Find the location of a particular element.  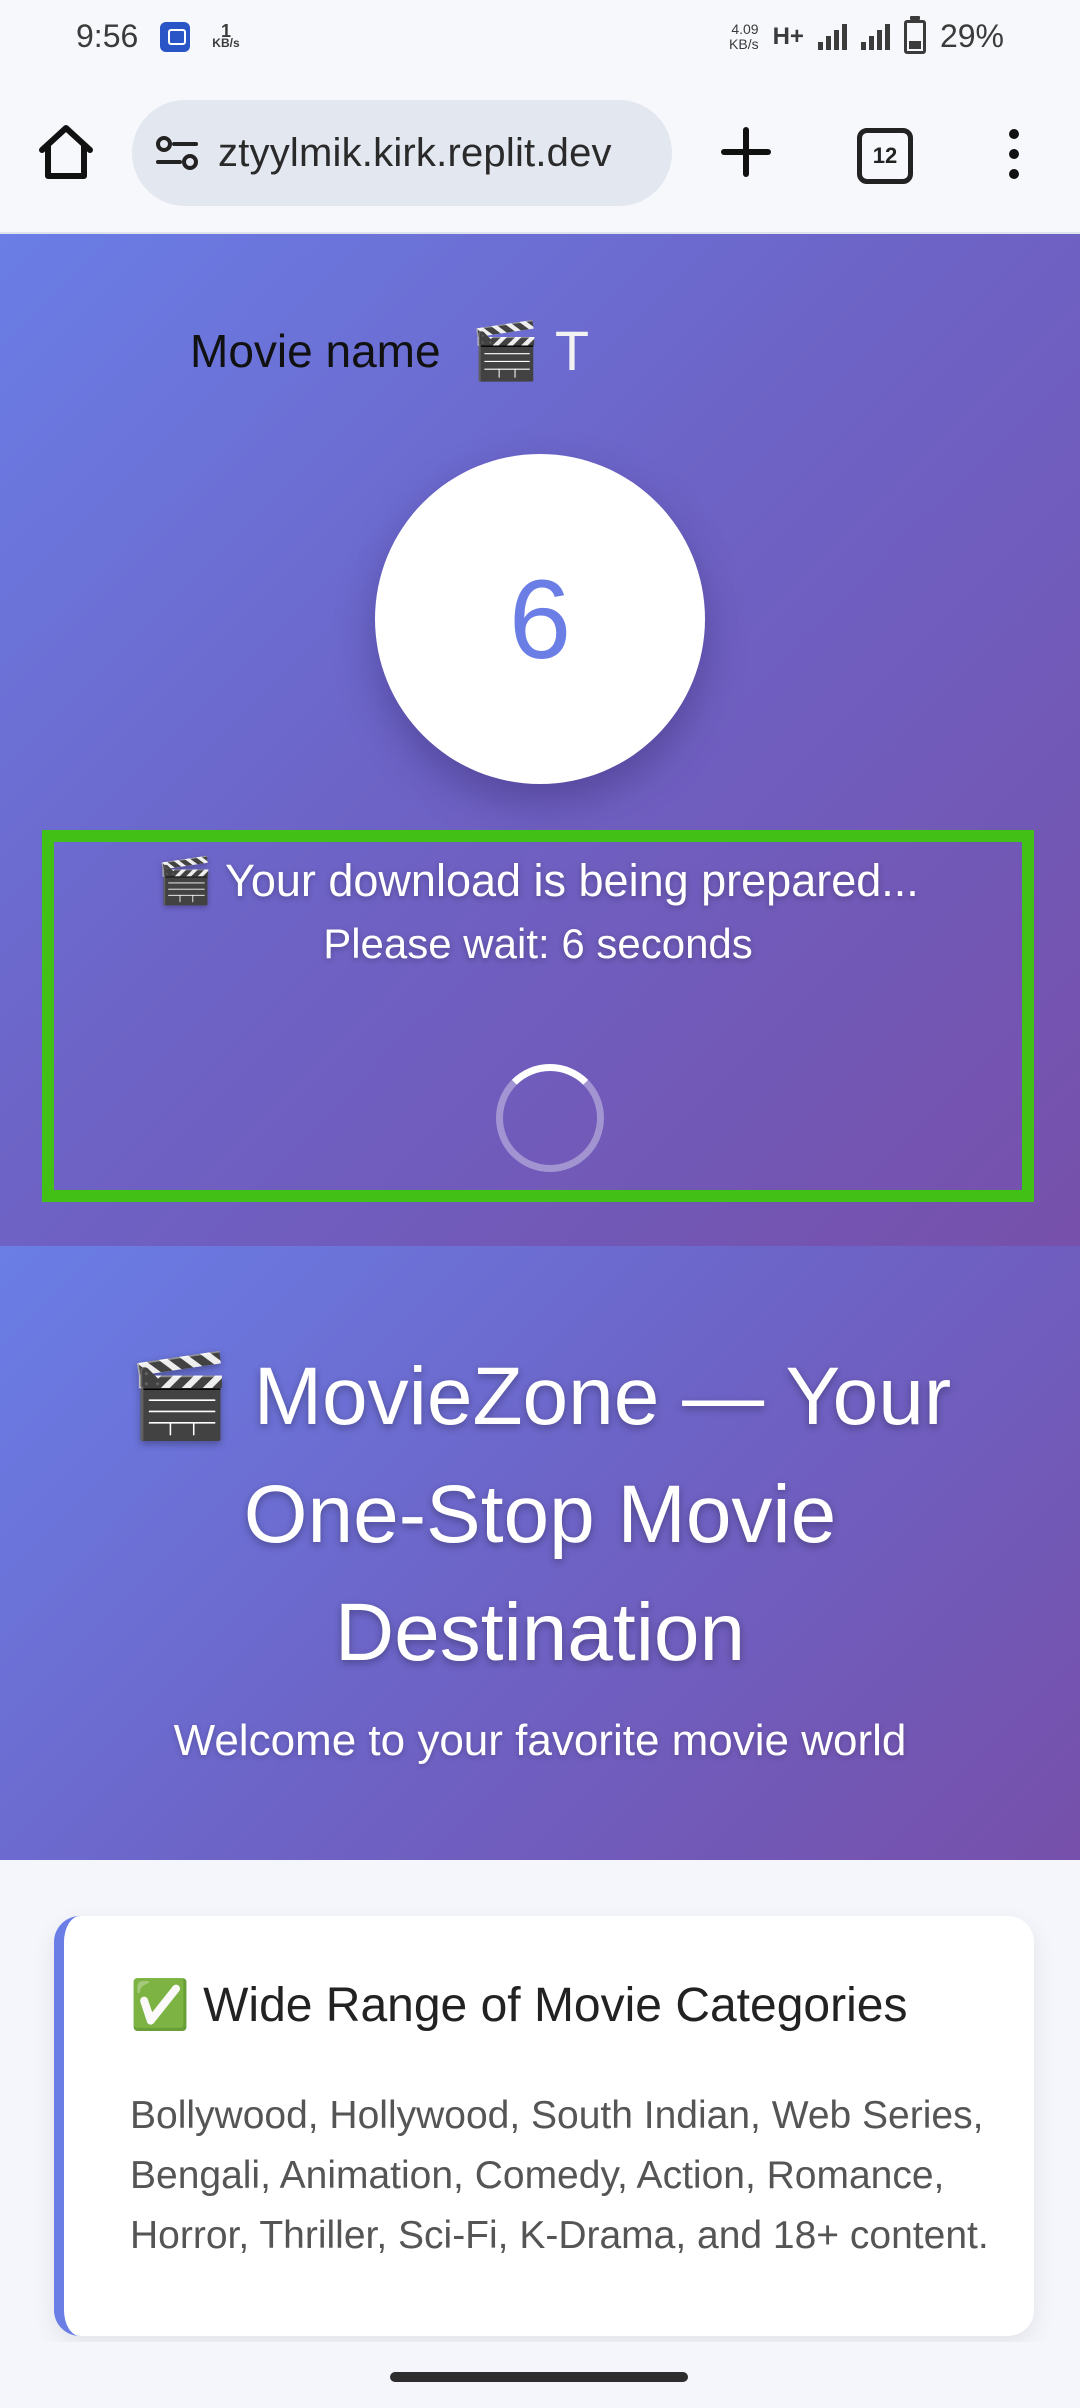

movie-name-label: Movie name is located at coordinates (315, 351).